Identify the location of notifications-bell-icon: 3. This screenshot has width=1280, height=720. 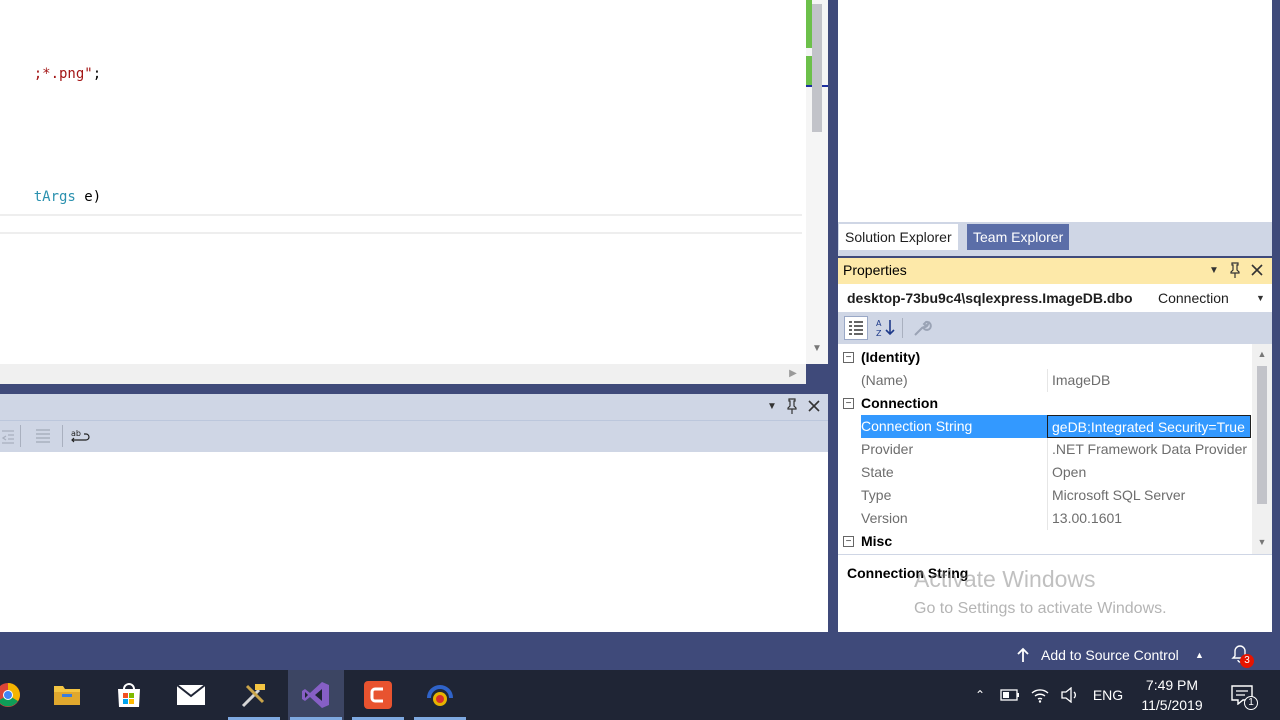
(1243, 656).